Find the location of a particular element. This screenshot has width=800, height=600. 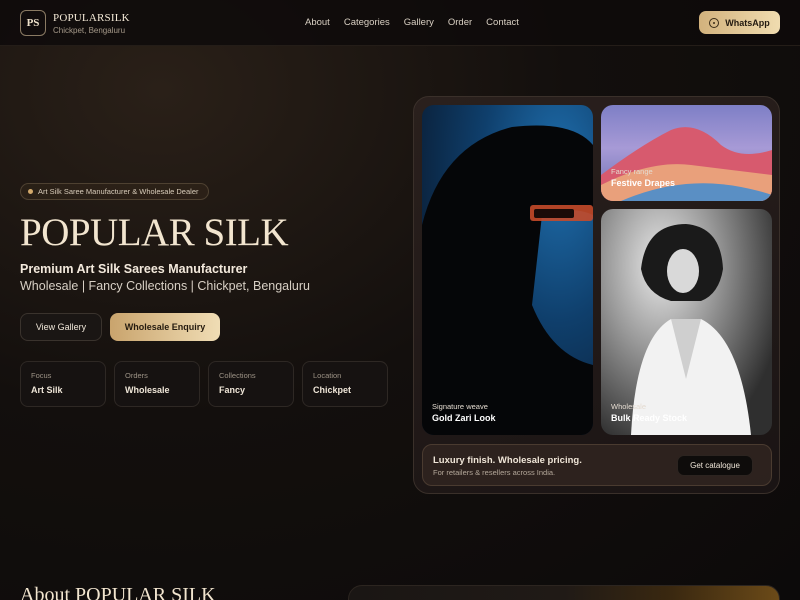

hero-title: POPULAR SILK is located at coordinates (154, 232).